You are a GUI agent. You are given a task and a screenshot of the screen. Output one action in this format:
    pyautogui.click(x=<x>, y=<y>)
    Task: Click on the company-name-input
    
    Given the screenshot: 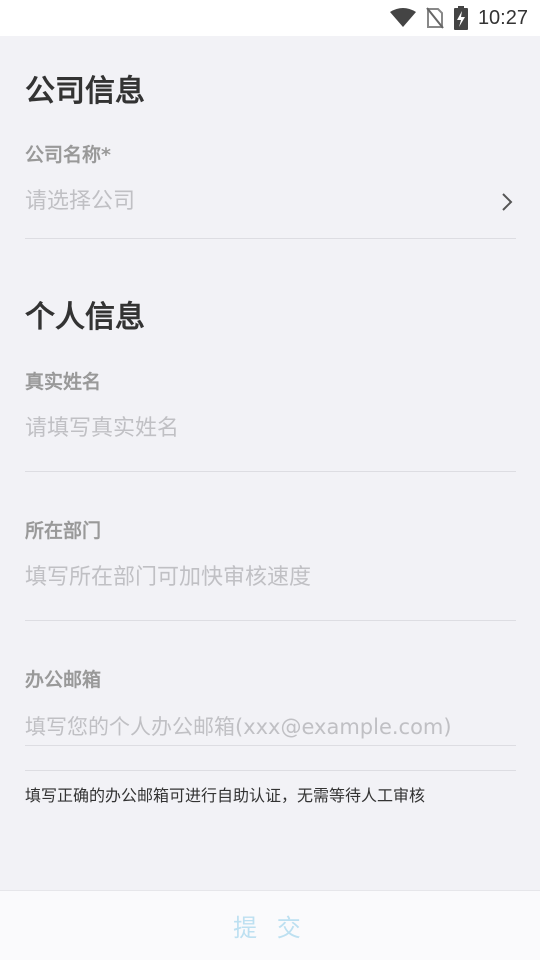 What is the action you would take?
    pyautogui.click(x=255, y=202)
    